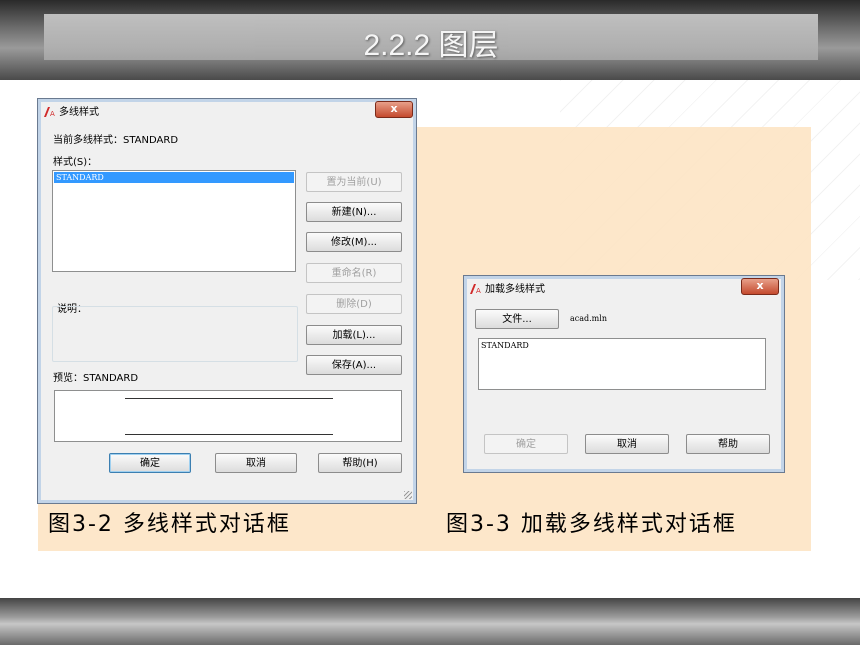  What do you see at coordinates (75, 162) in the screenshot?
I see `styles-label: 样式(S)：` at bounding box center [75, 162].